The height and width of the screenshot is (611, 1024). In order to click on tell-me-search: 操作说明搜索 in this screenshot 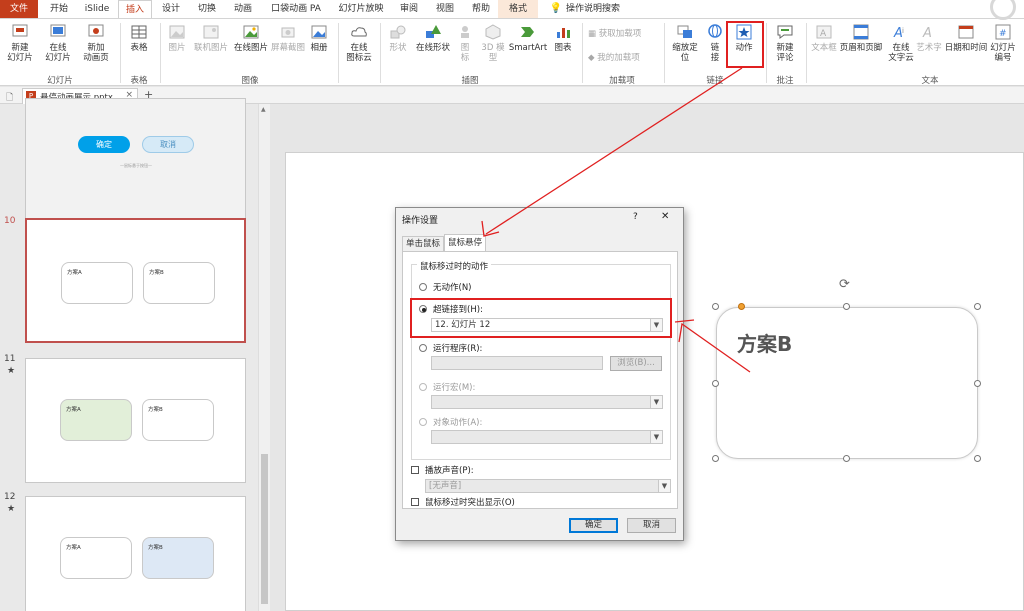, I will do `click(596, 9)`.